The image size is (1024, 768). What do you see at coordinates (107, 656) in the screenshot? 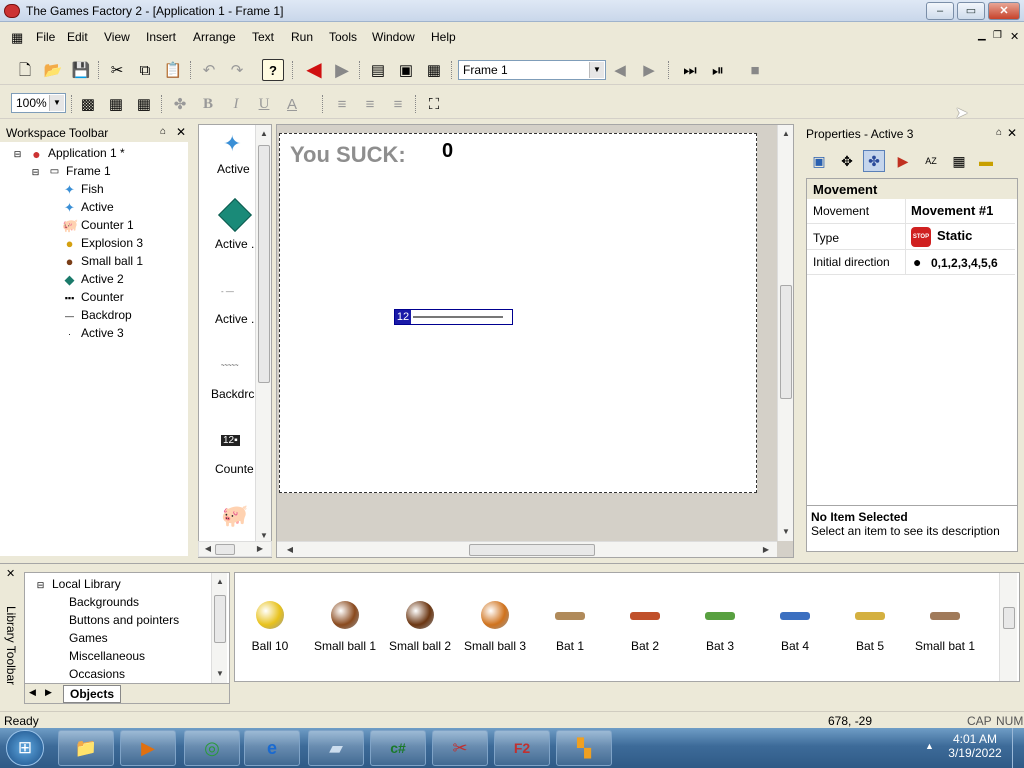
I see `library-category: Miscellaneous` at bounding box center [107, 656].